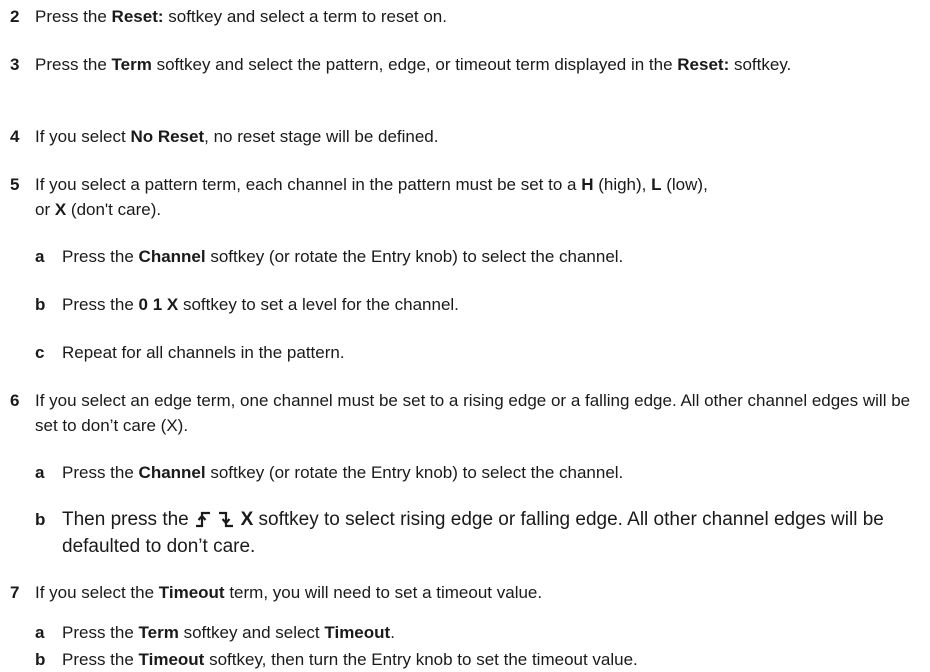 The width and height of the screenshot is (930, 672). I want to click on substep-letter: c, so click(40, 352).